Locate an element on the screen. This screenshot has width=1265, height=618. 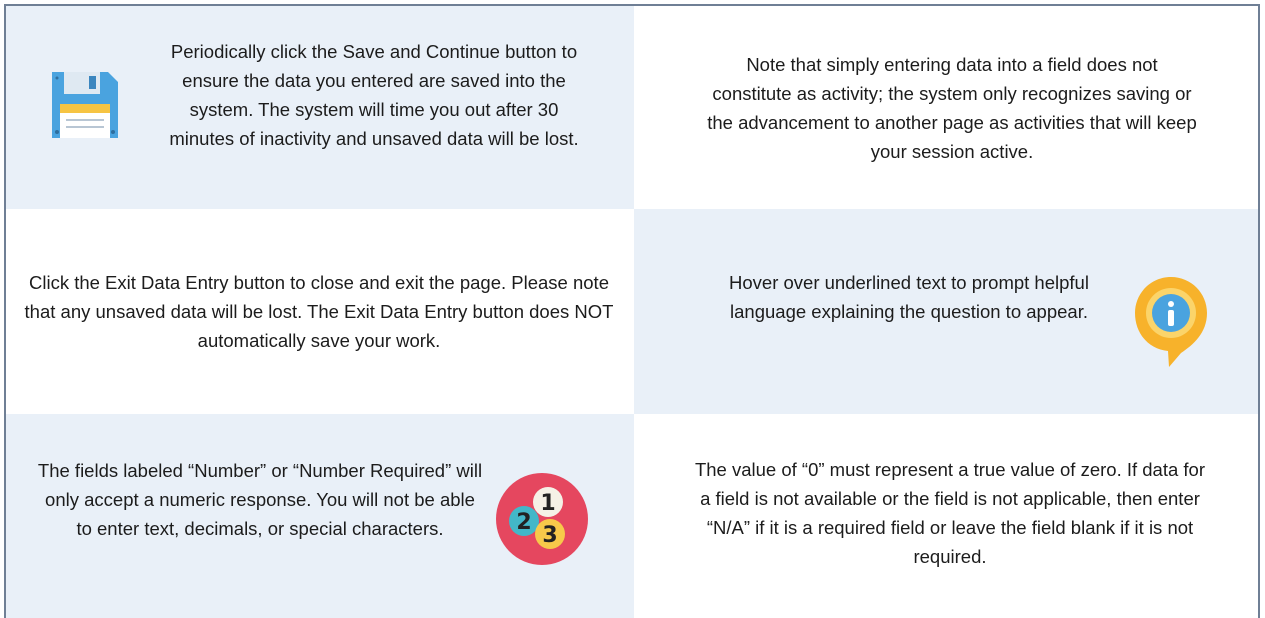
numbers-icon: 1 2 3 is located at coordinates (542, 519).